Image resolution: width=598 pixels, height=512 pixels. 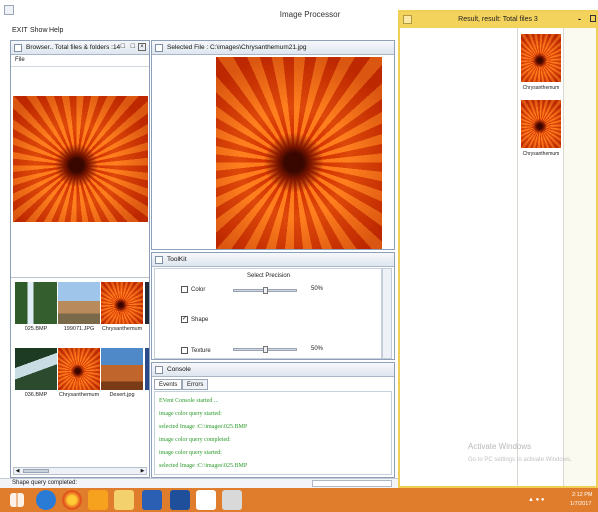 What do you see at coordinates (142, 47) in the screenshot?
I see `close-icon: ×` at bounding box center [142, 47].